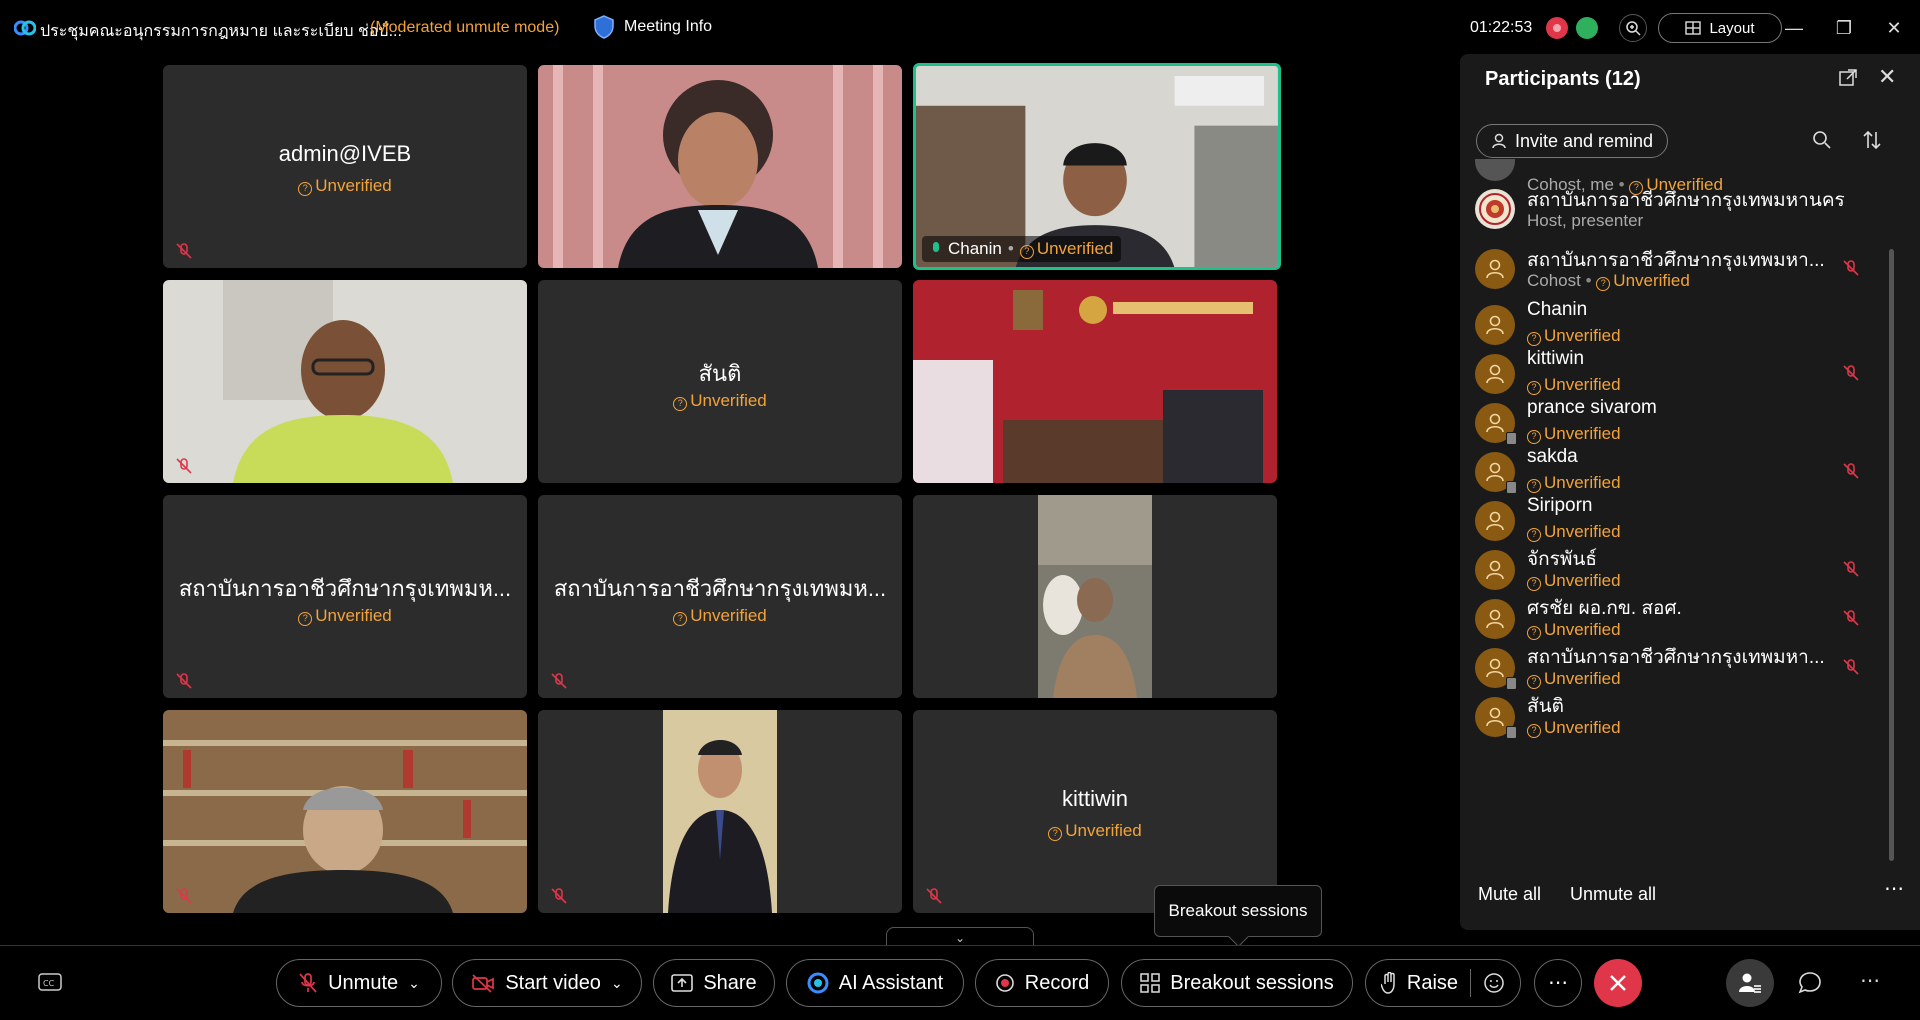 The width and height of the screenshot is (1920, 1020). I want to click on minimize-button: —, so click(1794, 28).